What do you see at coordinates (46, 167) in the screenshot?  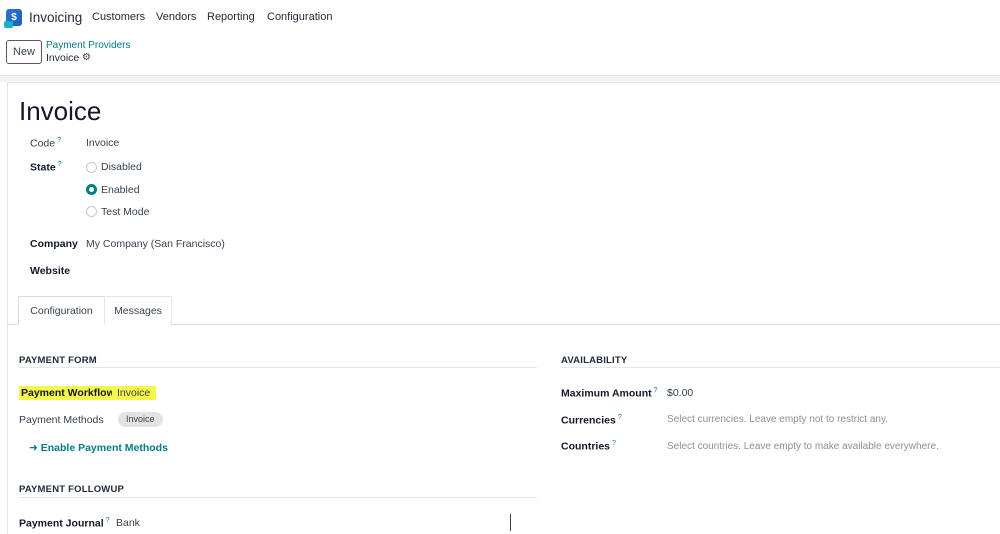 I see `state-label: State?` at bounding box center [46, 167].